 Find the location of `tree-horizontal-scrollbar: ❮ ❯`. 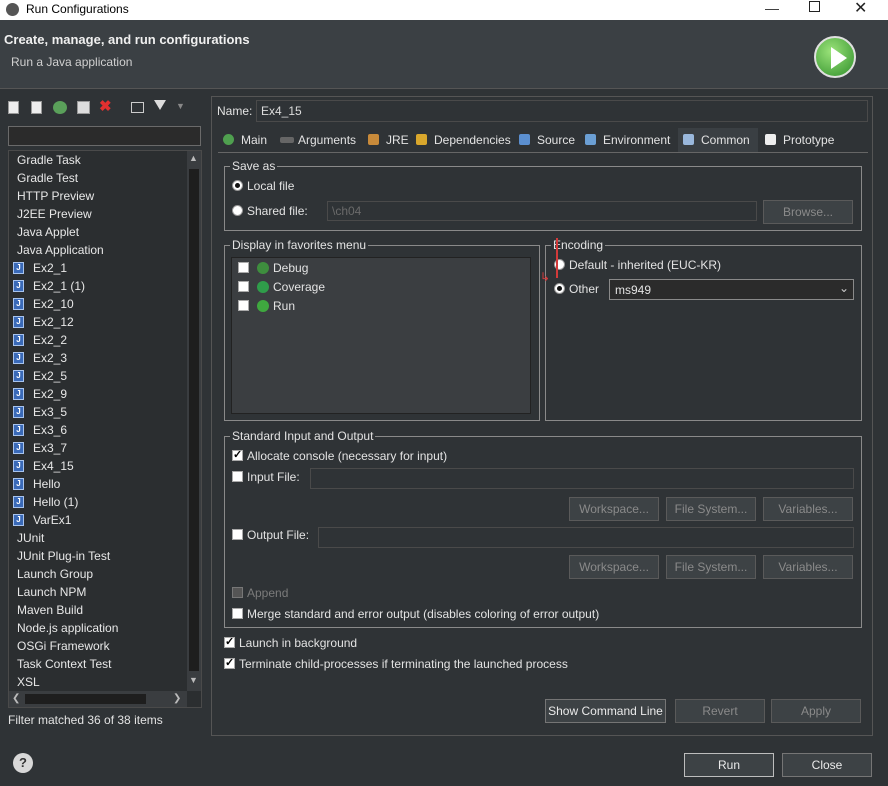

tree-horizontal-scrollbar: ❮ ❯ is located at coordinates (98, 699).